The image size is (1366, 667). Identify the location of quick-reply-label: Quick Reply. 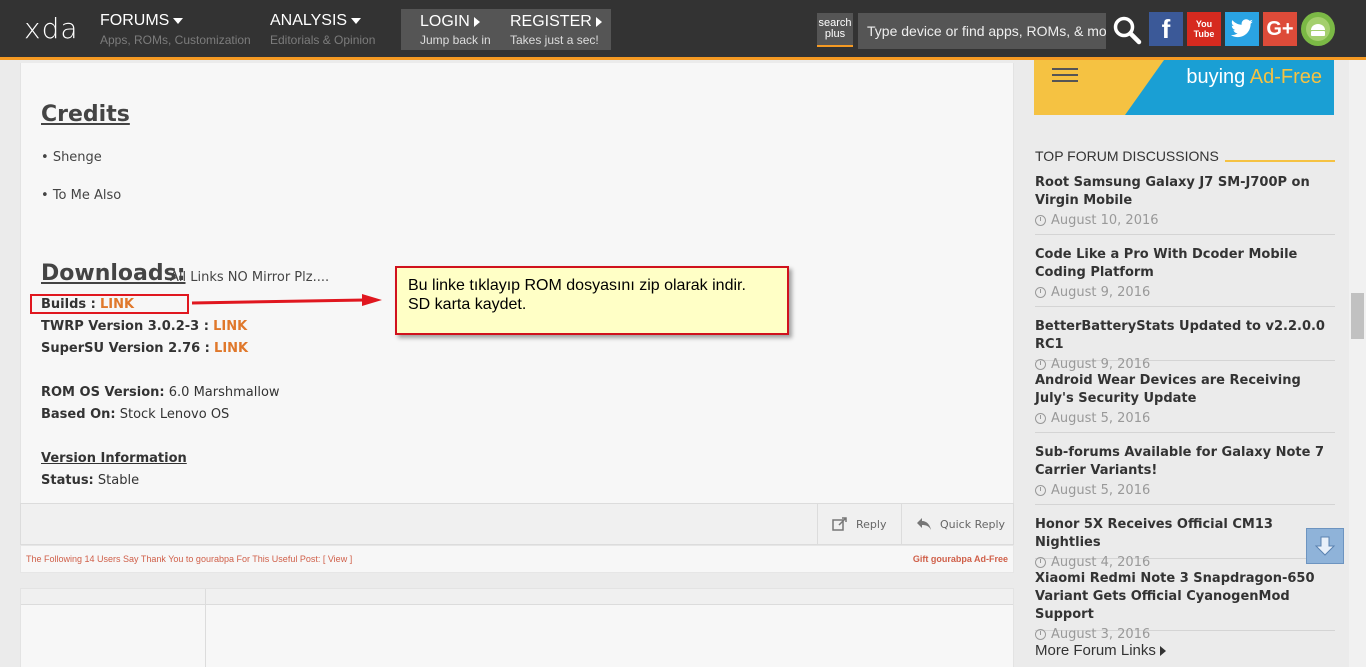
(973, 524).